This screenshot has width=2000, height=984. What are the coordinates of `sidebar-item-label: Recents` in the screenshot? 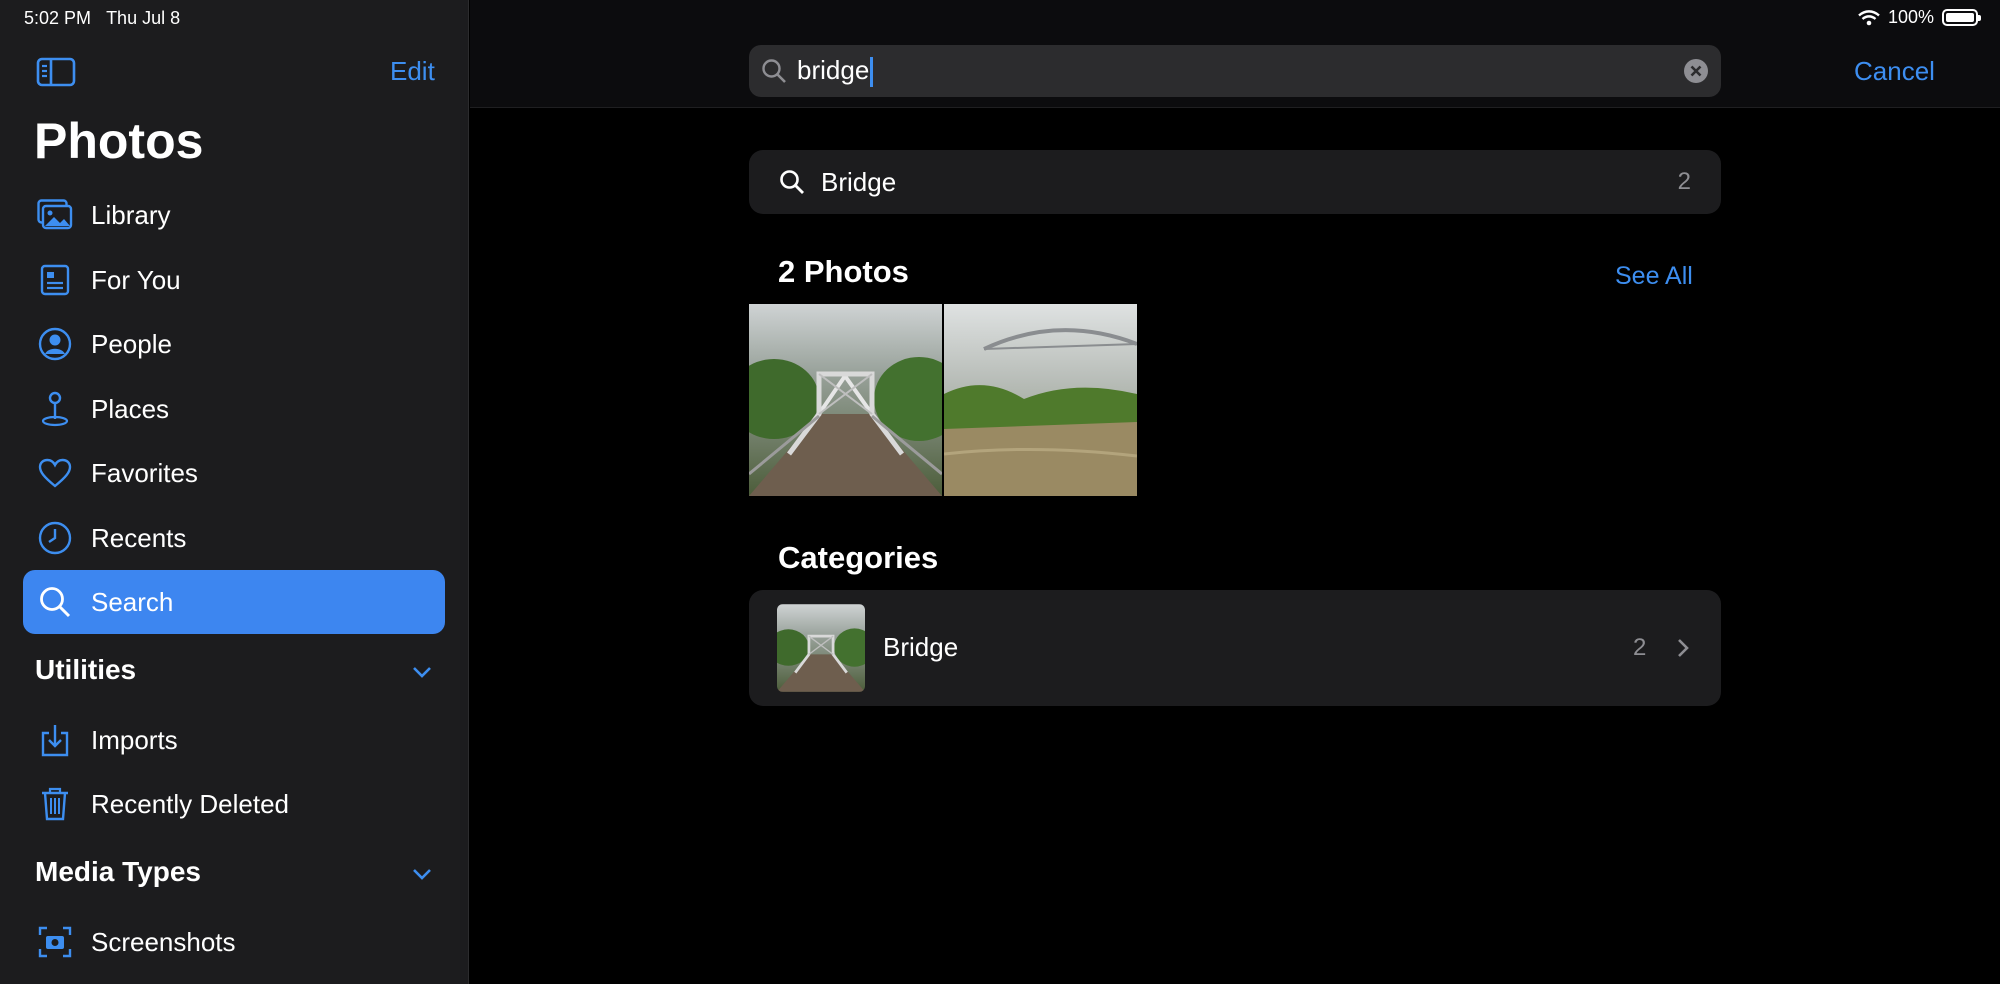 It's located at (139, 537).